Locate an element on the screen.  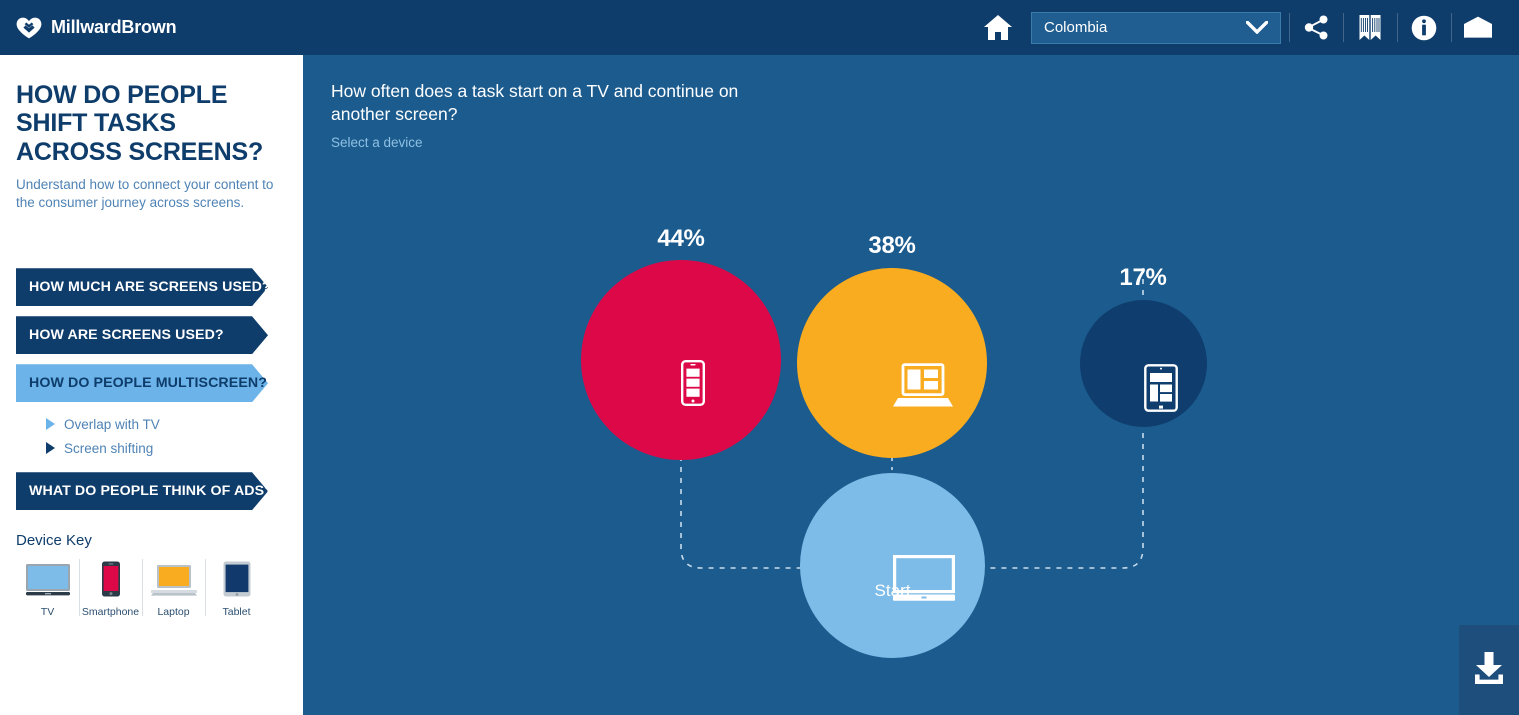
share-icon is located at coordinates (1316, 27).